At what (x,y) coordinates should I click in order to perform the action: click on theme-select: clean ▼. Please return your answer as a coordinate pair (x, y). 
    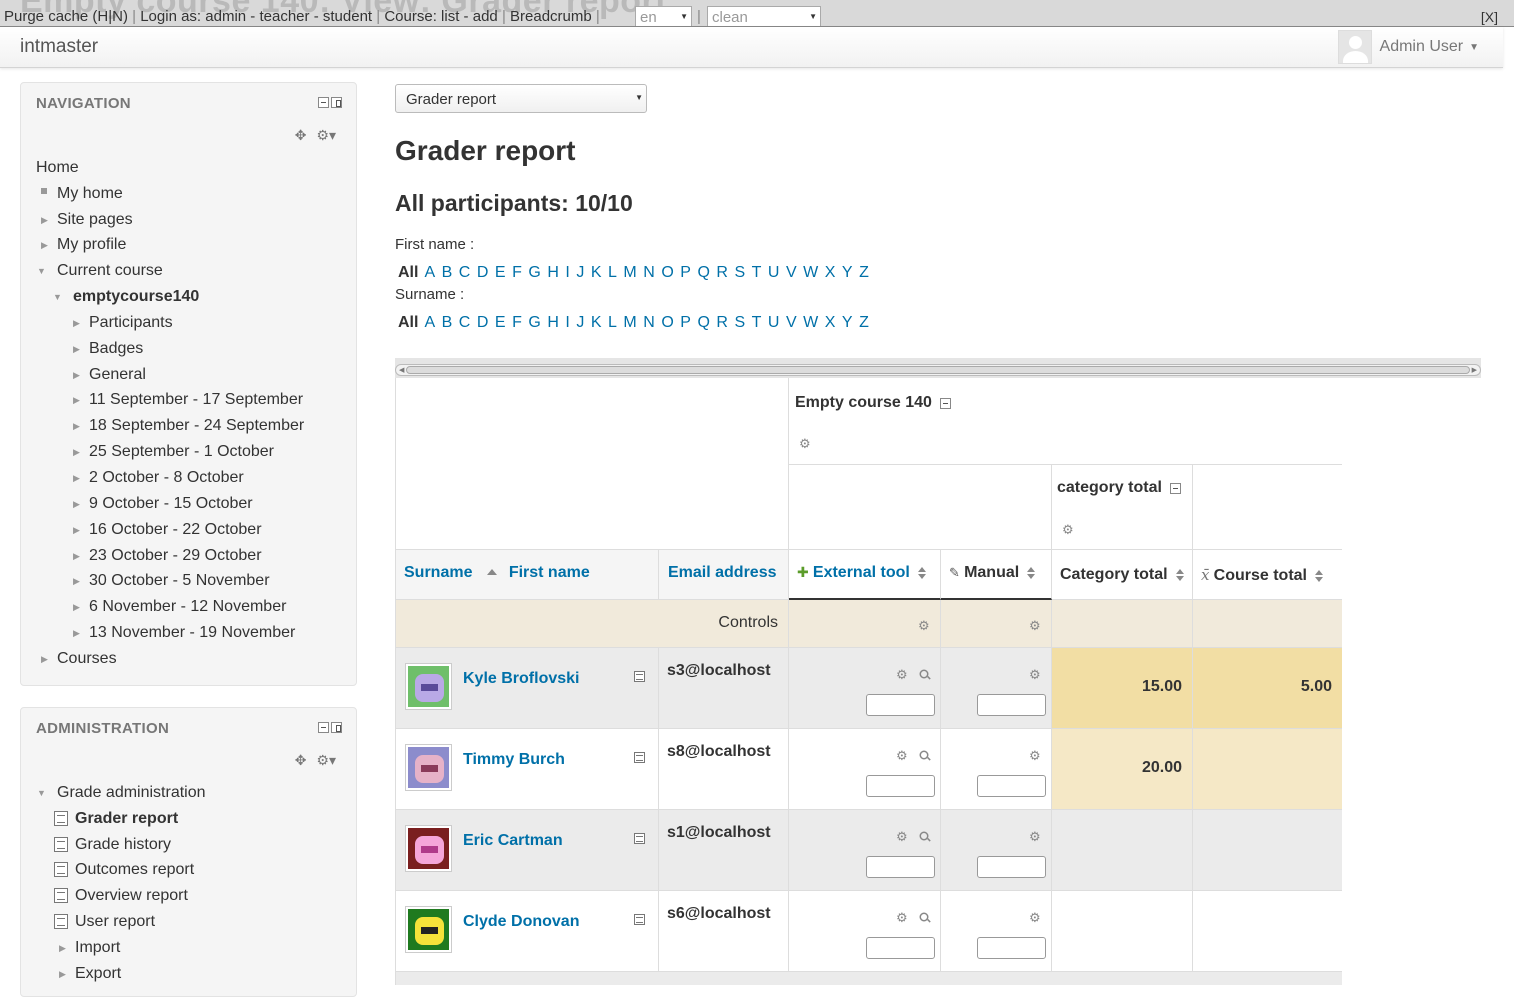
    Looking at the image, I should click on (764, 16).